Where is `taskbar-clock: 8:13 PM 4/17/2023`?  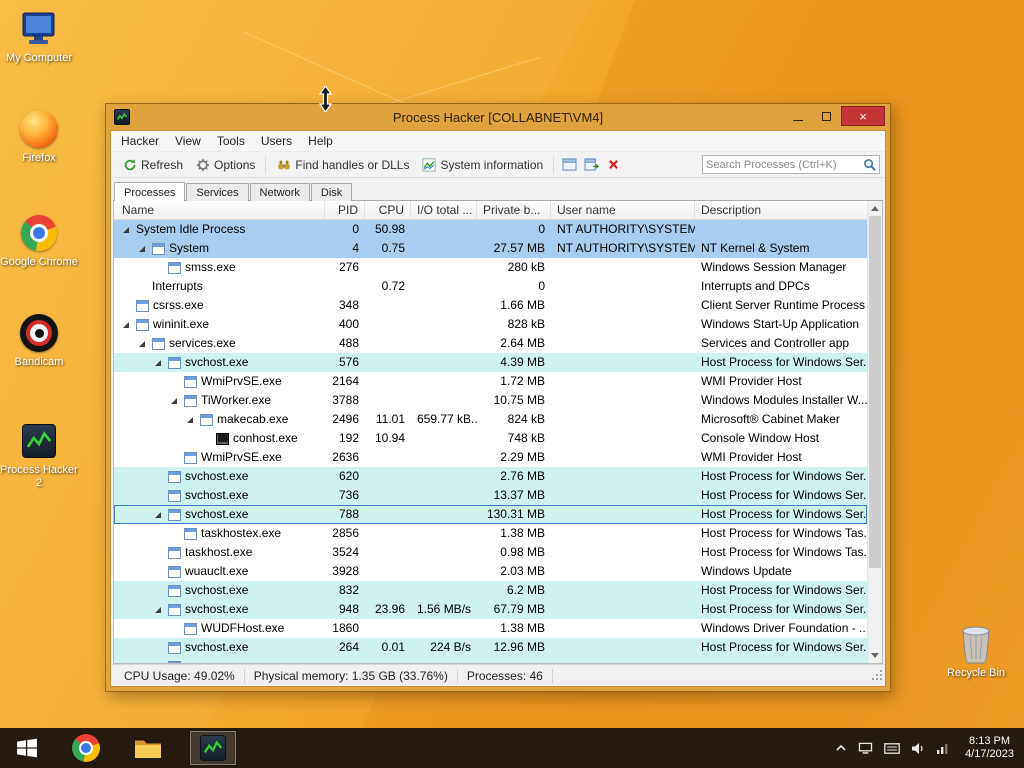 taskbar-clock: 8:13 PM 4/17/2023 is located at coordinates (987, 748).